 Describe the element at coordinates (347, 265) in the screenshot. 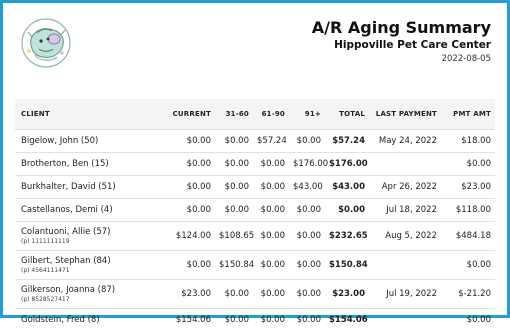

I see `total-cell: $150.84` at that location.